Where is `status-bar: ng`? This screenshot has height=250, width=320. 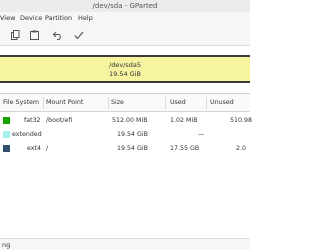 status-bar: ng is located at coordinates (125, 244).